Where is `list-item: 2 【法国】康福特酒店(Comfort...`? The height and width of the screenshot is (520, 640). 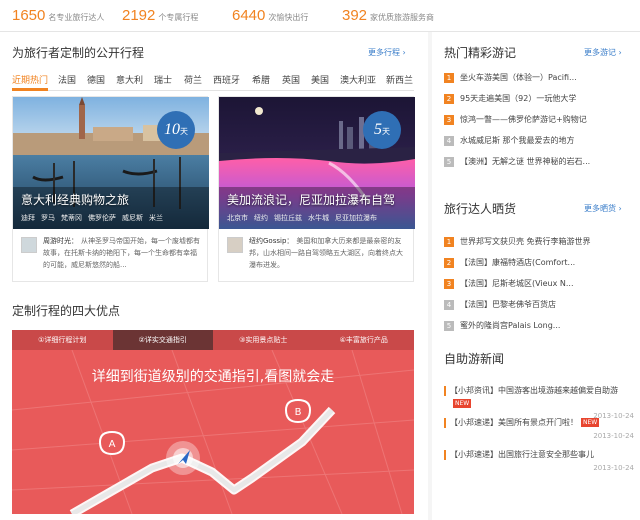 list-item: 2 【法国】康福特酒店(Comfort... is located at coordinates (539, 264).